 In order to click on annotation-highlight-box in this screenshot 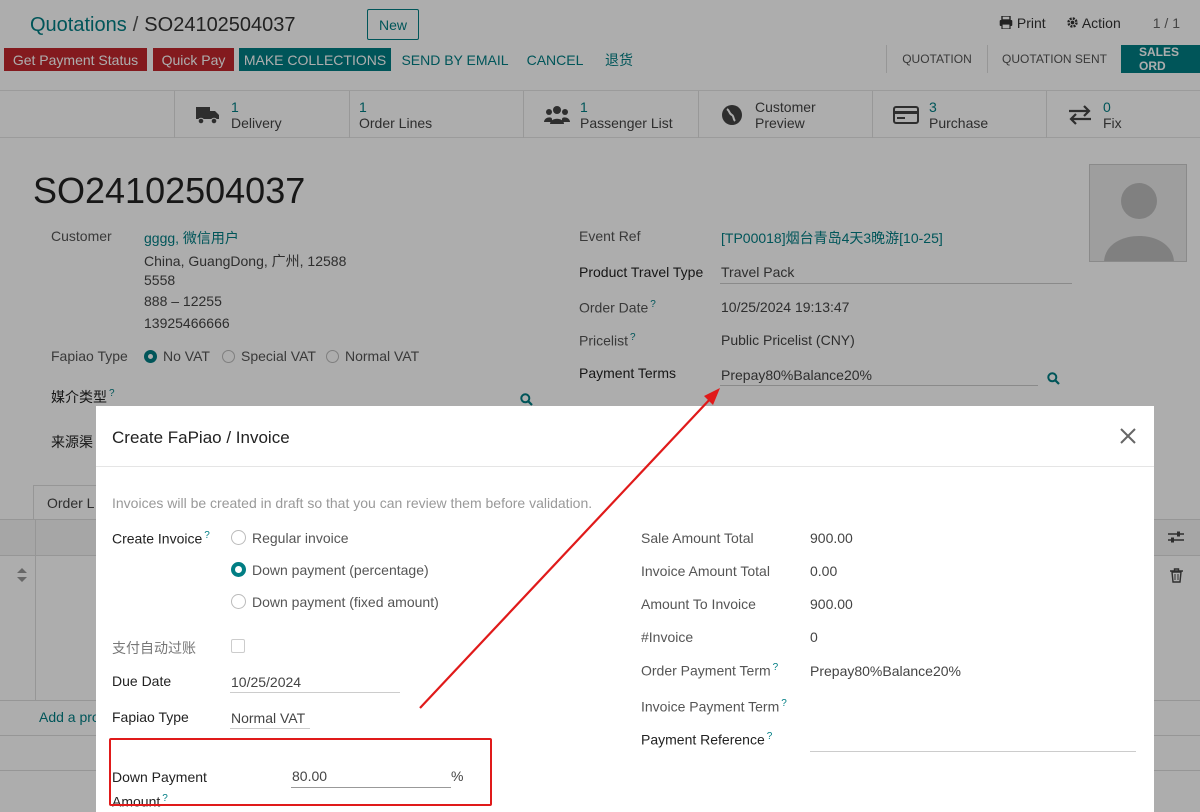, I will do `click(300, 772)`.